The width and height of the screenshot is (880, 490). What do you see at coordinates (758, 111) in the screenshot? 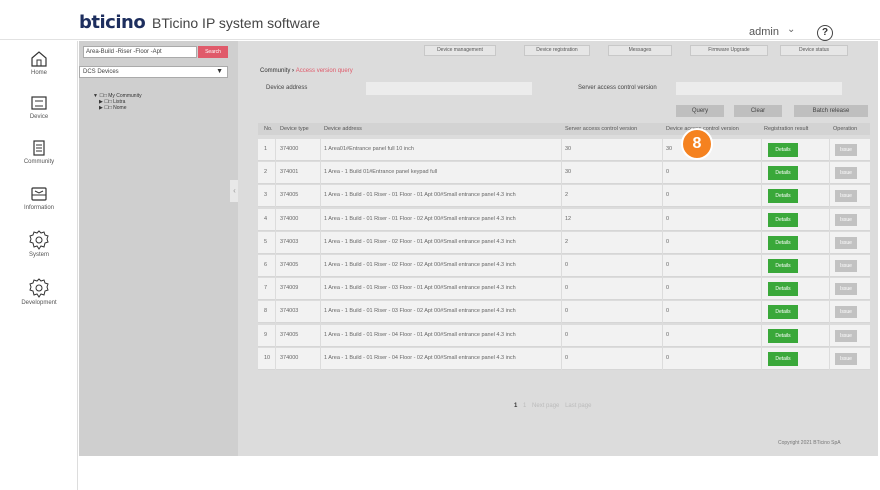
I see `clear-button: Clear` at bounding box center [758, 111].